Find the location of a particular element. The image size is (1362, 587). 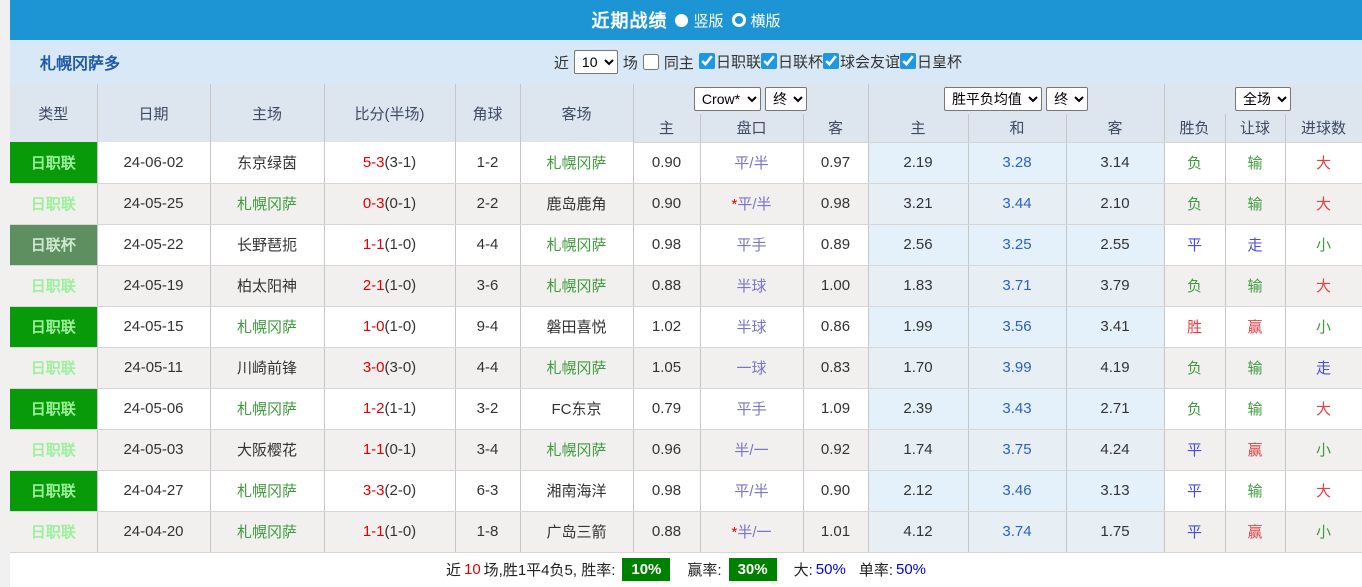

date-cell: 24-05-15 is located at coordinates (154, 327).